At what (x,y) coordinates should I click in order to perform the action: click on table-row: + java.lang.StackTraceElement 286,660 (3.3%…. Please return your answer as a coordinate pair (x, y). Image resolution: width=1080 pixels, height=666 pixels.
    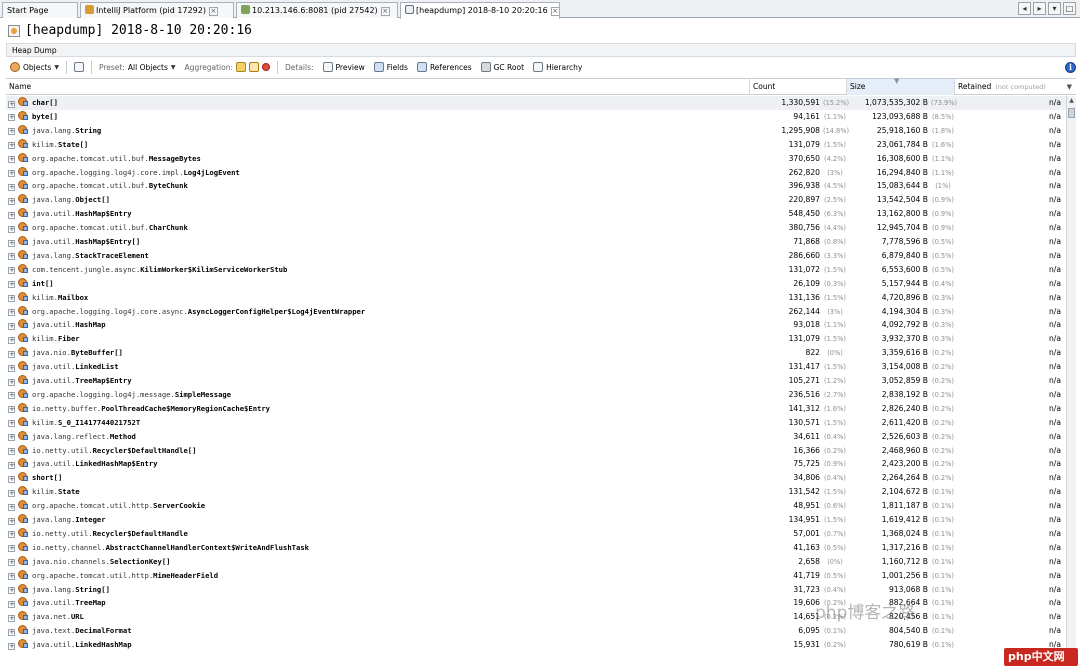
    Looking at the image, I should click on (536, 256).